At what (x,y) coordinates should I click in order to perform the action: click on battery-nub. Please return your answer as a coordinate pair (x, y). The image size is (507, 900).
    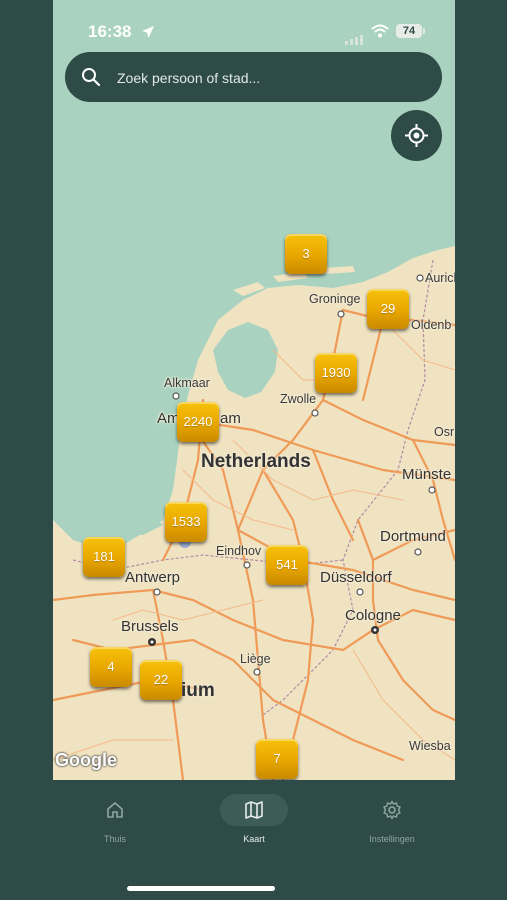
    Looking at the image, I should click on (424, 31).